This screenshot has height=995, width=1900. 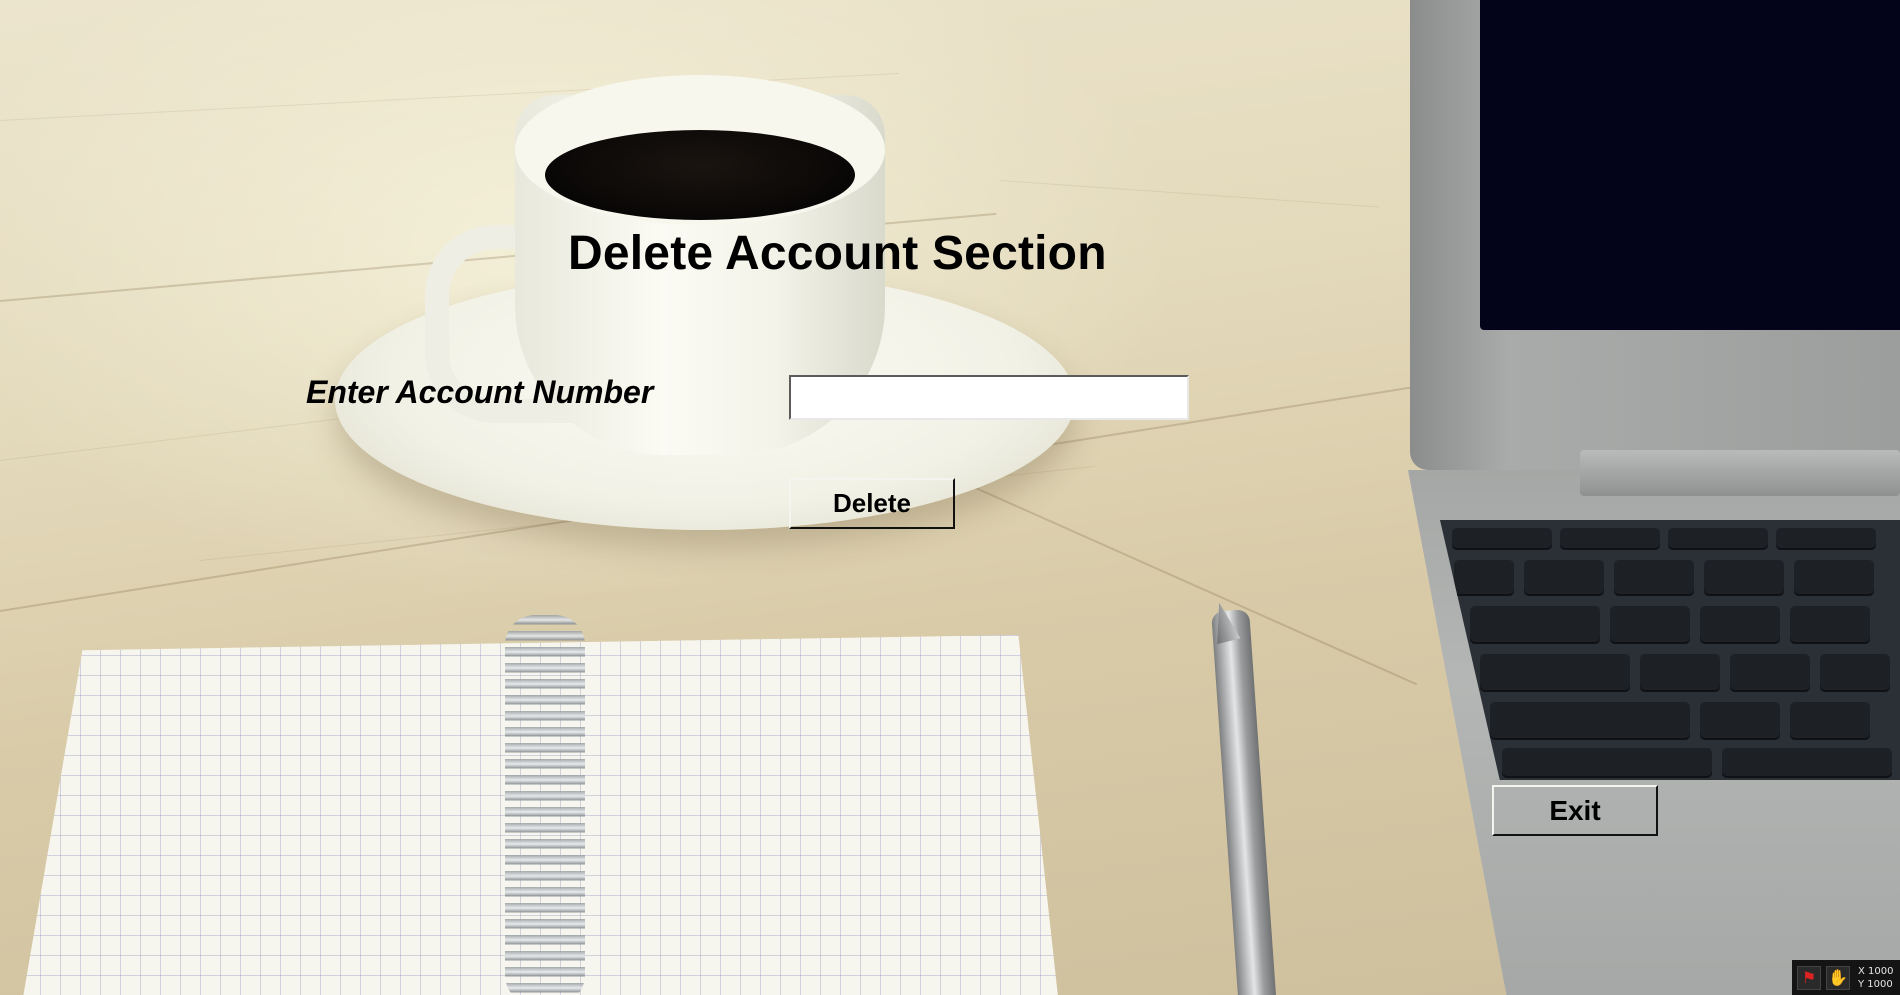 What do you see at coordinates (700, 175) in the screenshot?
I see `coffee-image` at bounding box center [700, 175].